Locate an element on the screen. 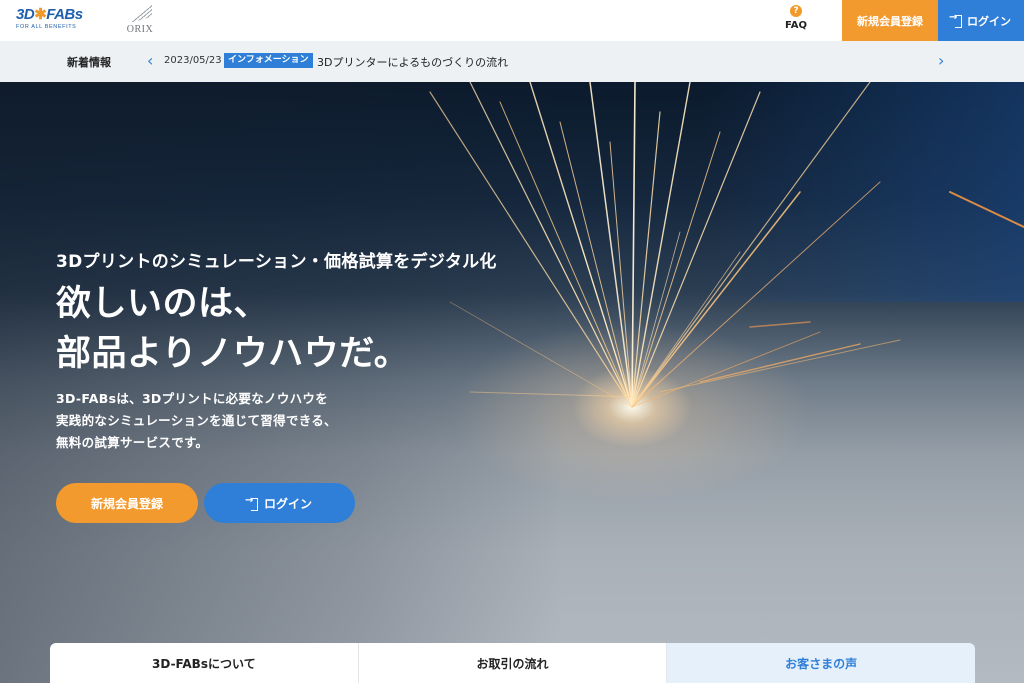  hero-login-button: ログイン is located at coordinates (279, 503).